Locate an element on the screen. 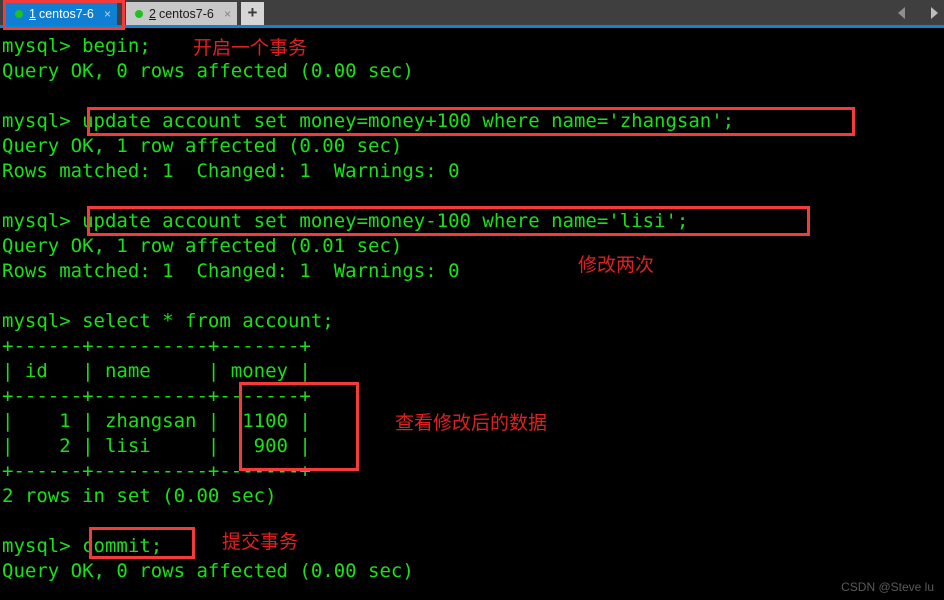  tab-index-1: 1 is located at coordinates (32, 13).